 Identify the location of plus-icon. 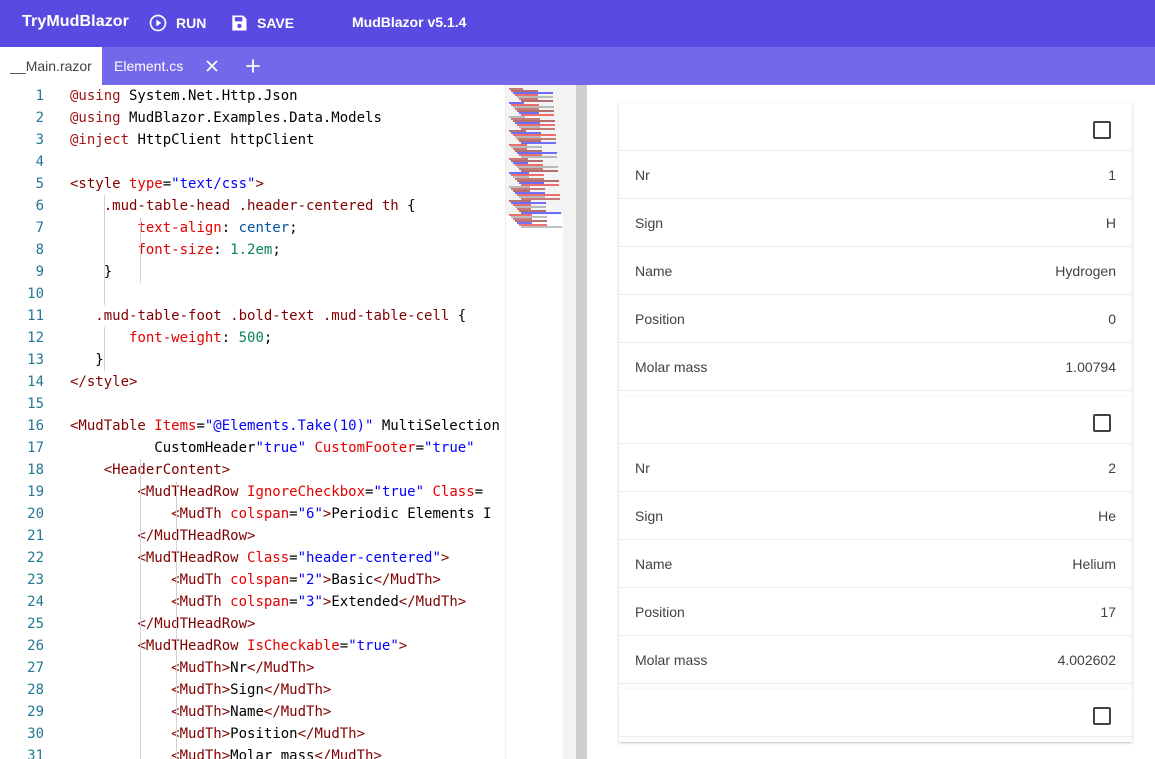
(253, 66).